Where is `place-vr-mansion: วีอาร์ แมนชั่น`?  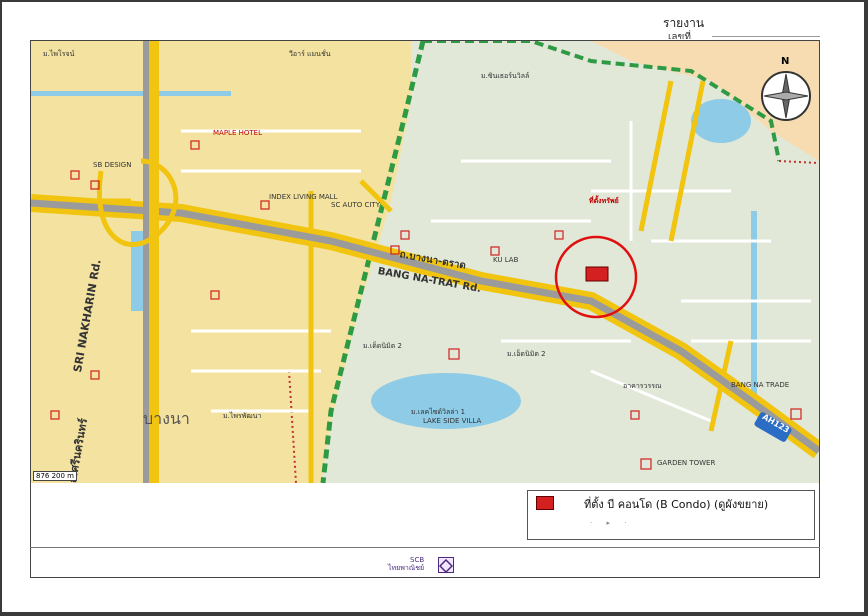
place-vr-mansion: วีอาร์ แมนชั่น is located at coordinates (310, 54).